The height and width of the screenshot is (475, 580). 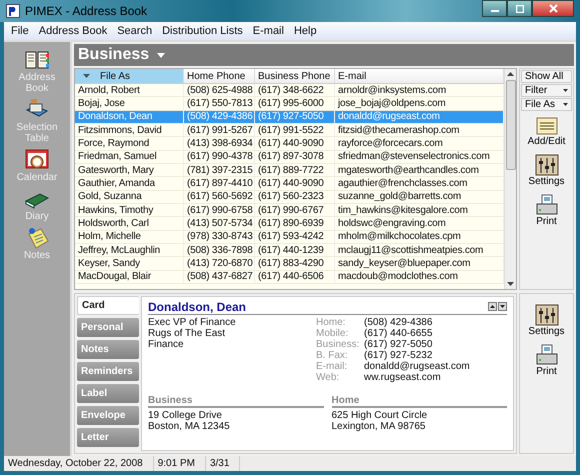 What do you see at coordinates (289, 144) in the screenshot?
I see `table-row: Force, Raymond (413) 398-6934 (617) 440-9090 rayforce@forcecars.com` at bounding box center [289, 144].